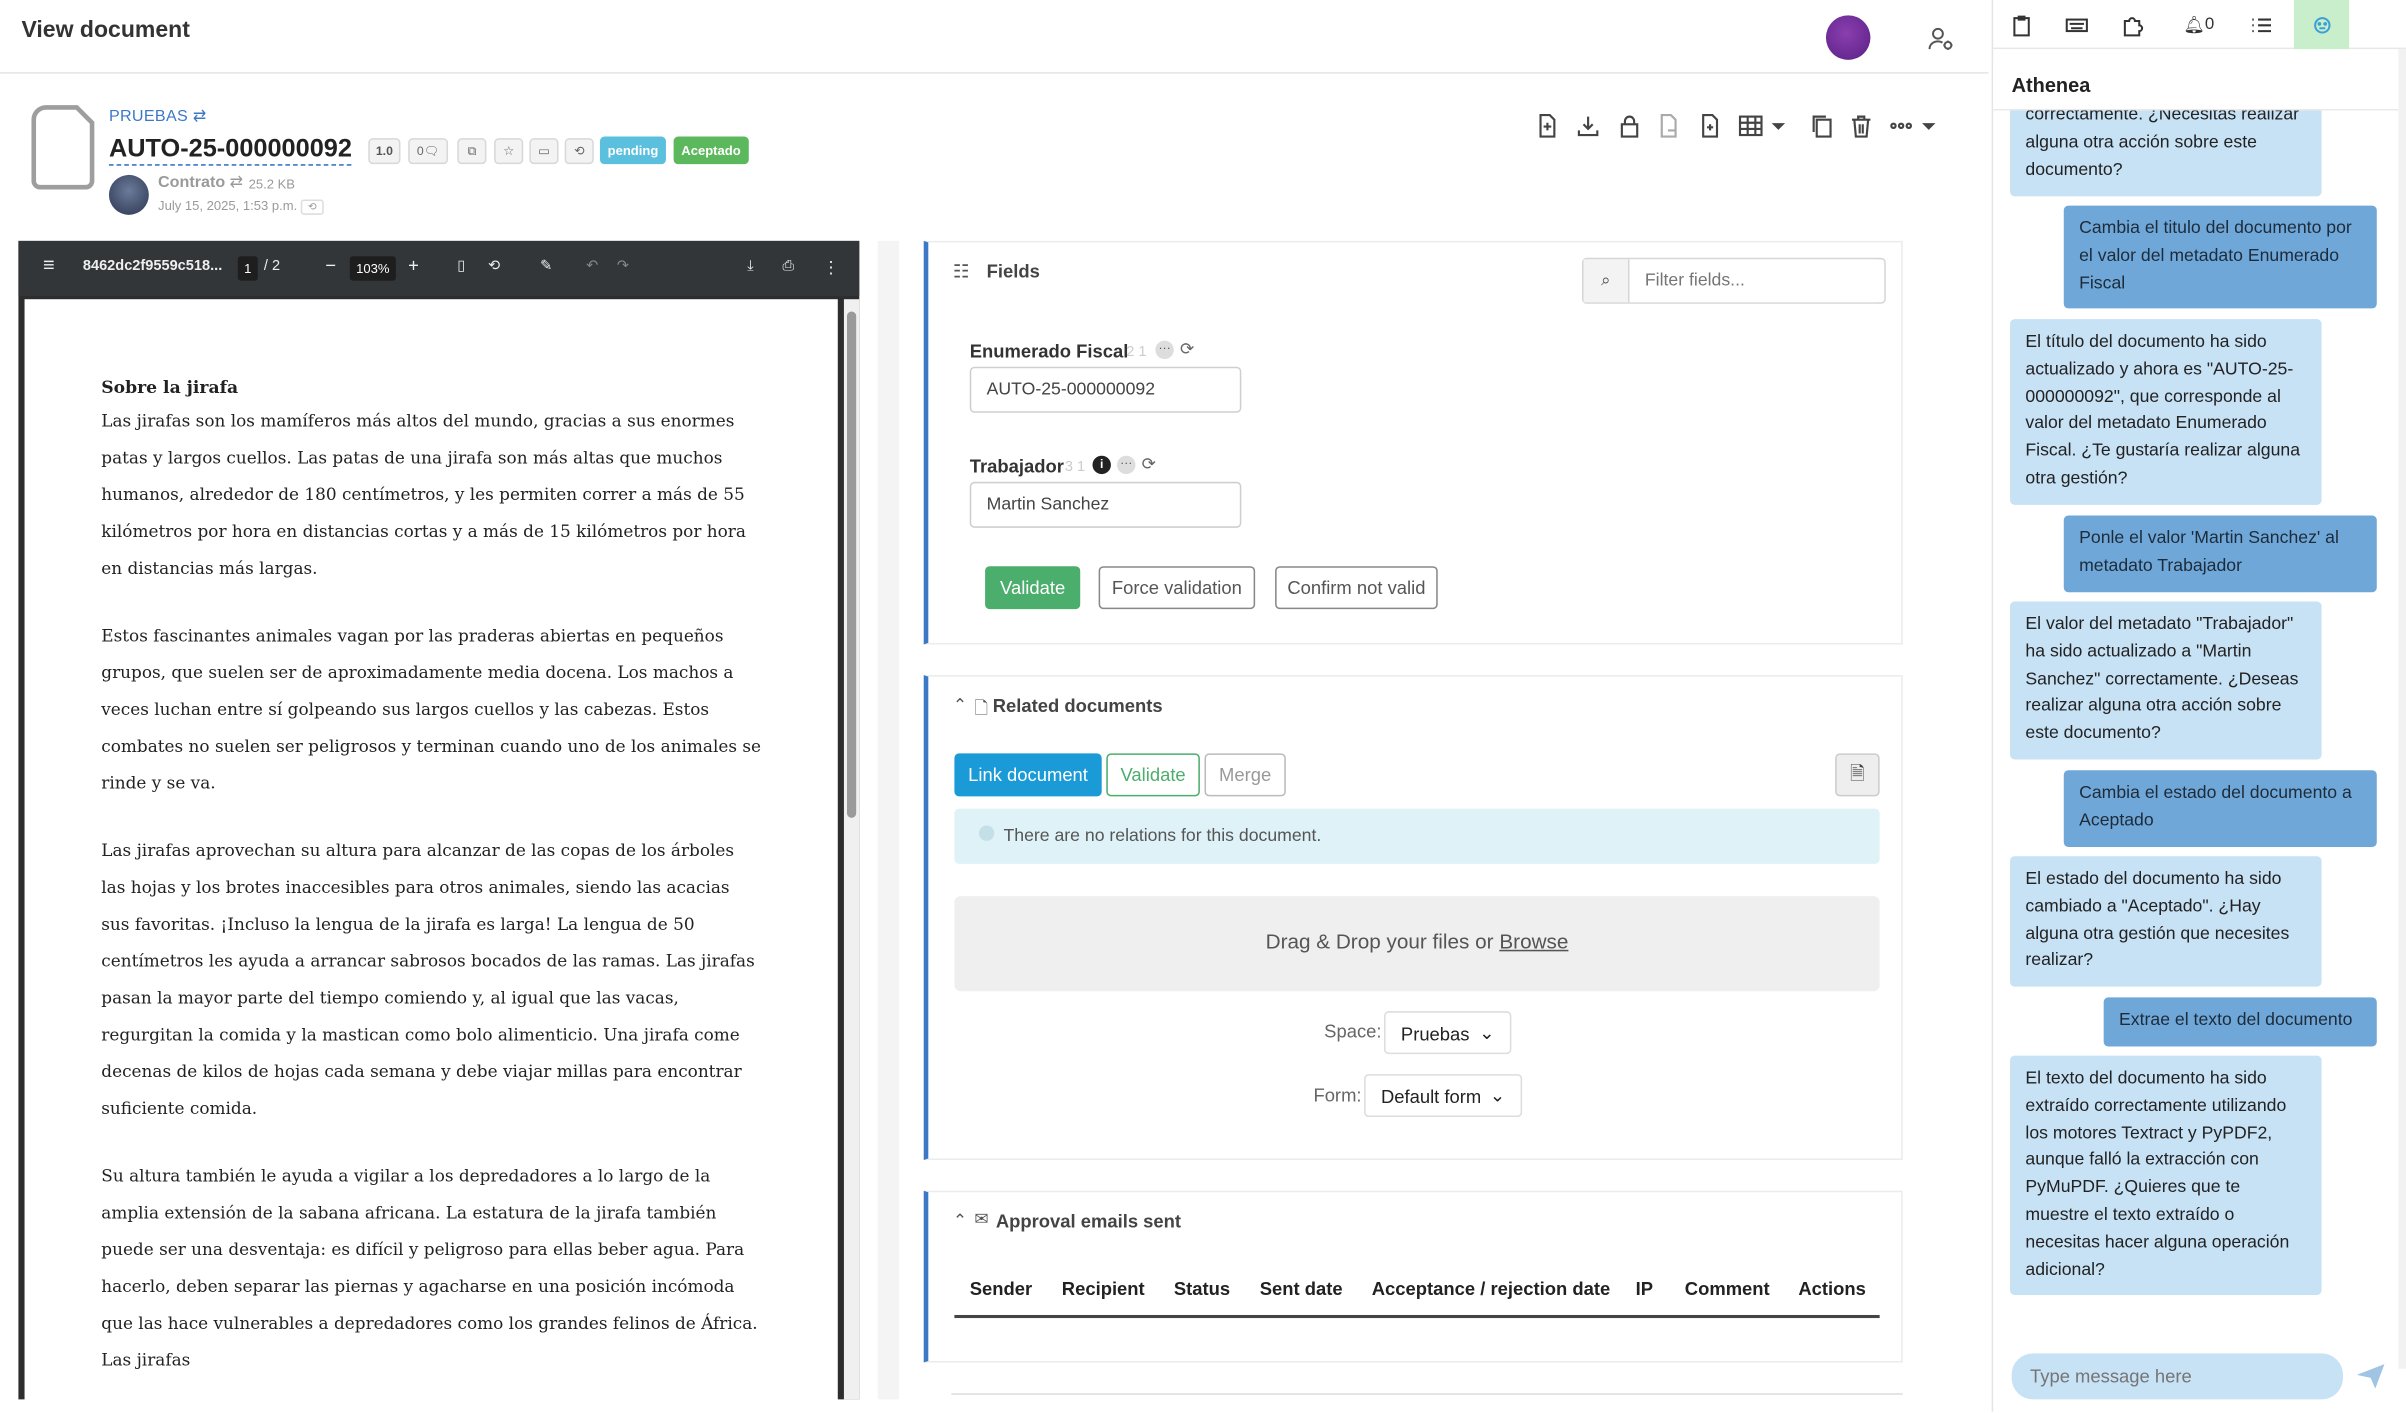  I want to click on document-type: Contrato ⇄, so click(200, 182).